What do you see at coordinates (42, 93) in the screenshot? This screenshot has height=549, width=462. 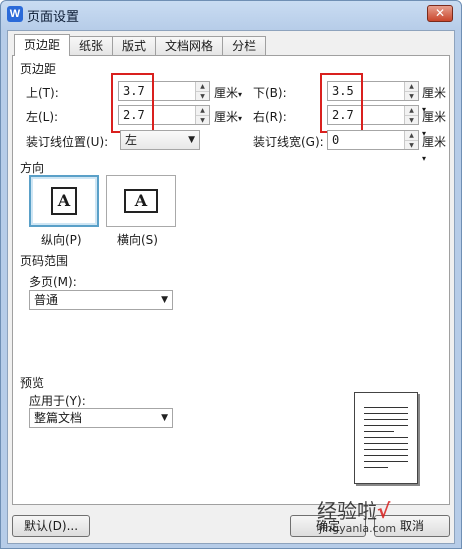 I see `top-margin-label: 上(T):` at bounding box center [42, 93].